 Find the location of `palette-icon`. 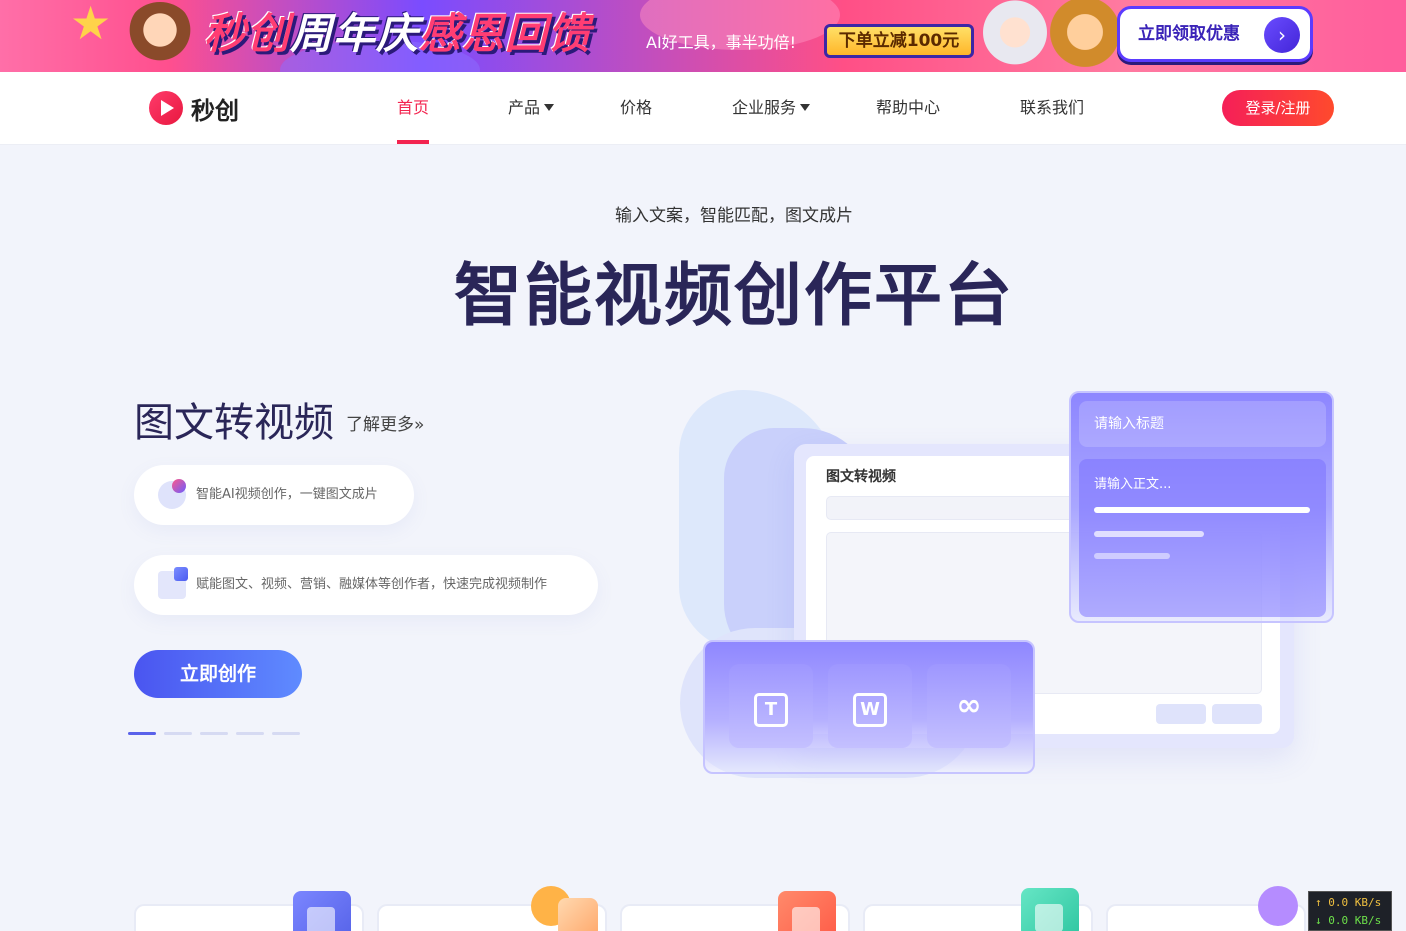

palette-icon is located at coordinates (1278, 906).